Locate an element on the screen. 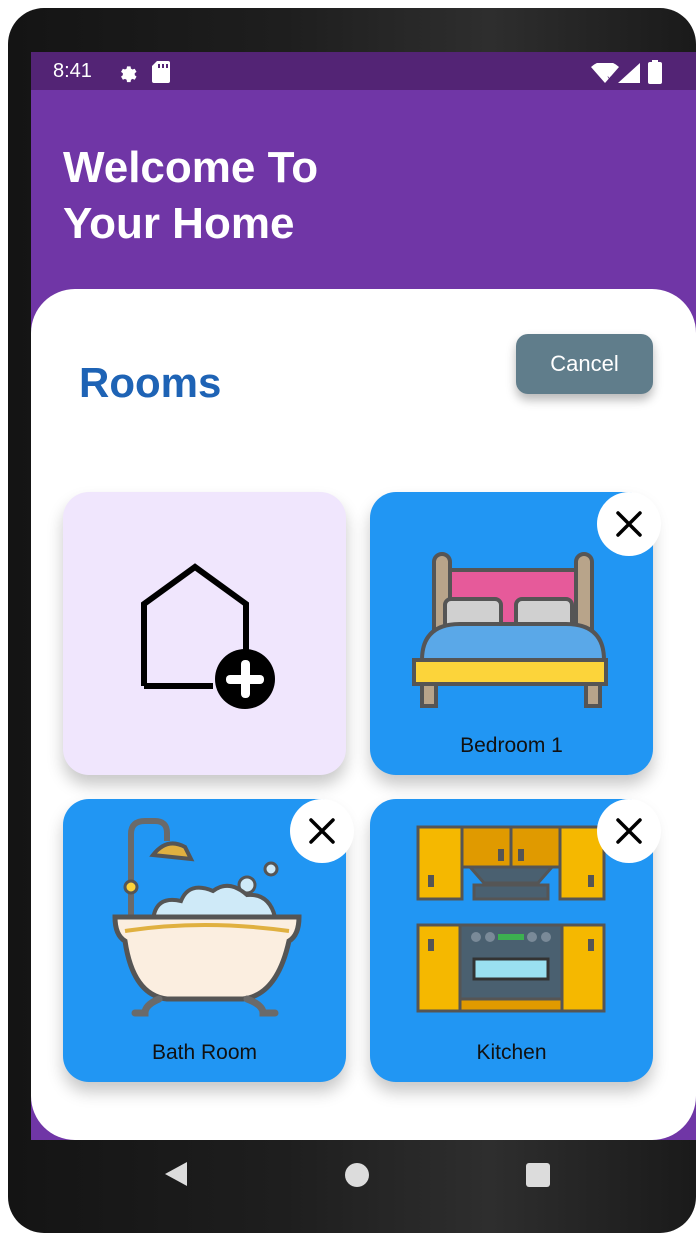 Image resolution: width=696 pixels, height=1233 pixels. wifi-icon: x is located at coordinates (605, 74).